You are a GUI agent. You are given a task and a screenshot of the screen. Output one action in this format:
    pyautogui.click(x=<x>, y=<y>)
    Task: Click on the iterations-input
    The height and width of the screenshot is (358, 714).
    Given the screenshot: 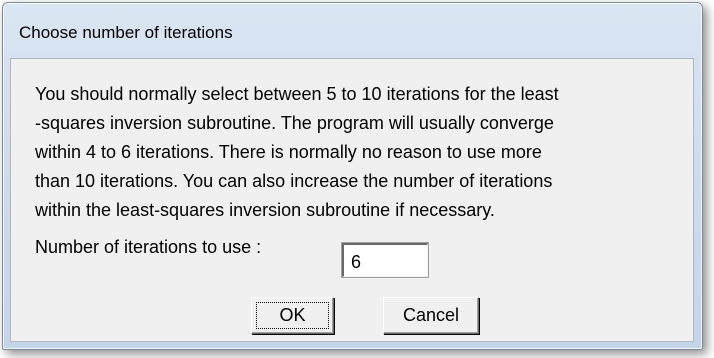 What is the action you would take?
    pyautogui.click(x=385, y=260)
    